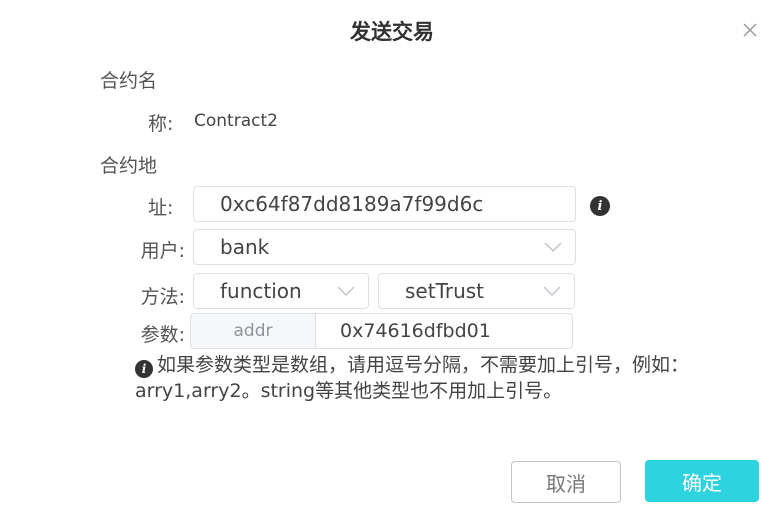 This screenshot has width=784, height=520. I want to click on param-value-input: 0x74616dfbd01, so click(444, 331).